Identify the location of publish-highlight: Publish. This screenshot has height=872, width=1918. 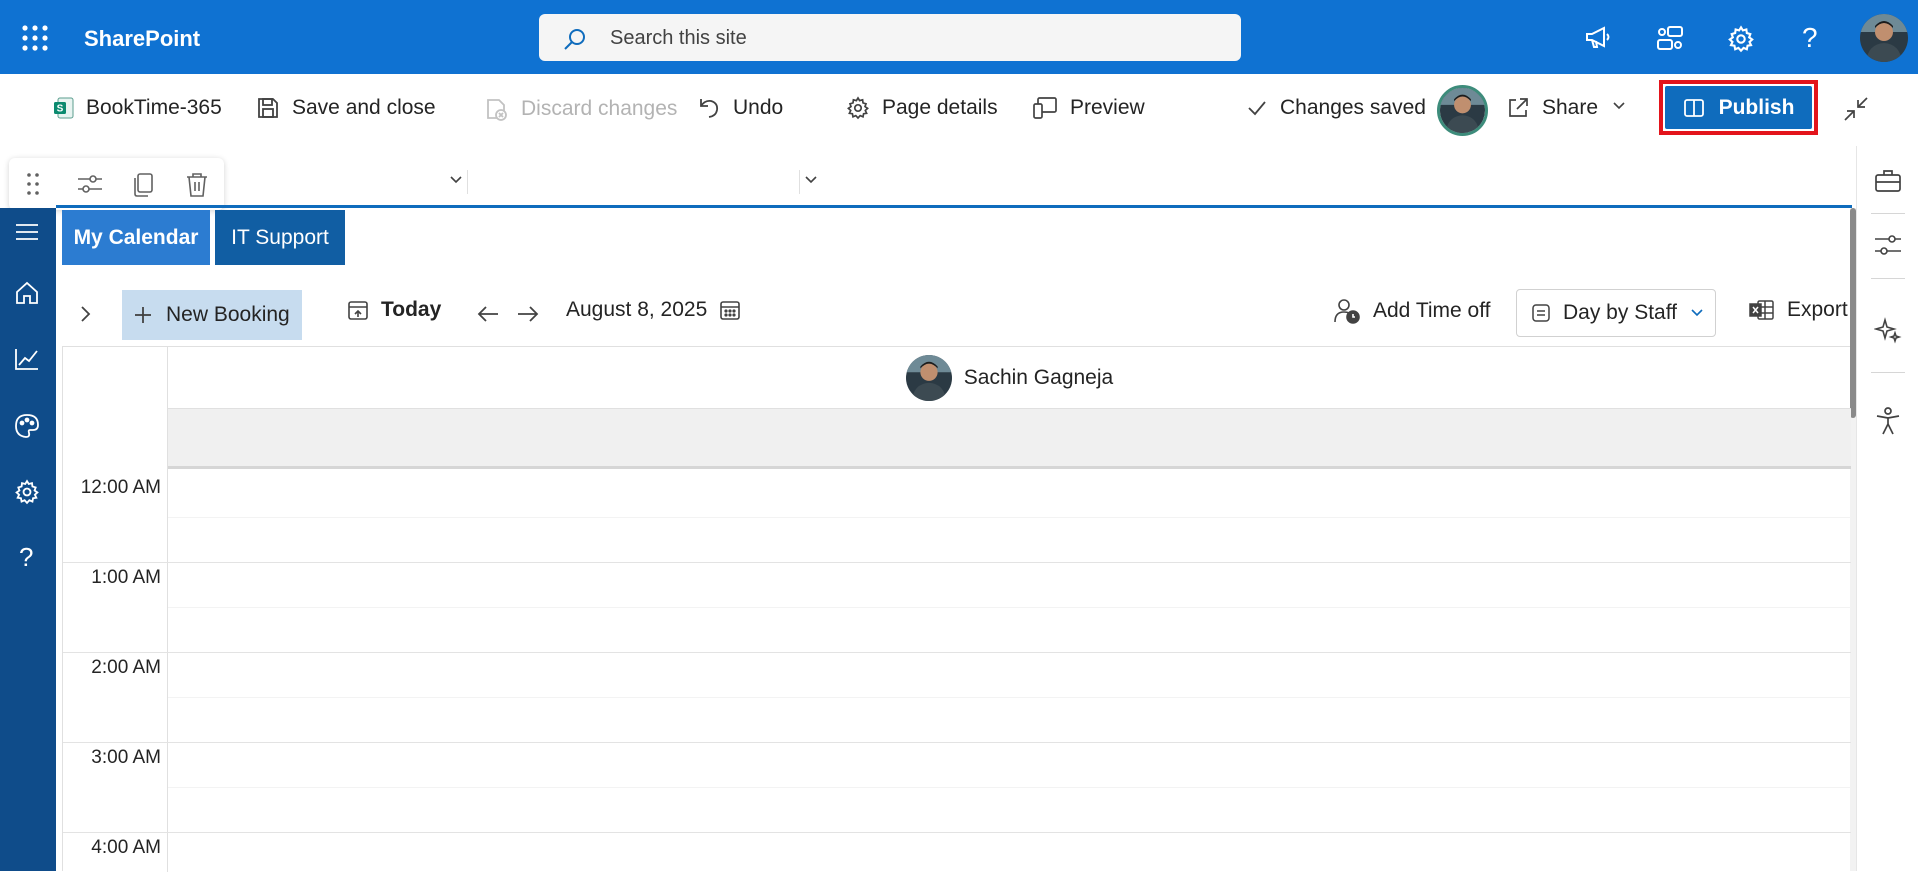
(1738, 107).